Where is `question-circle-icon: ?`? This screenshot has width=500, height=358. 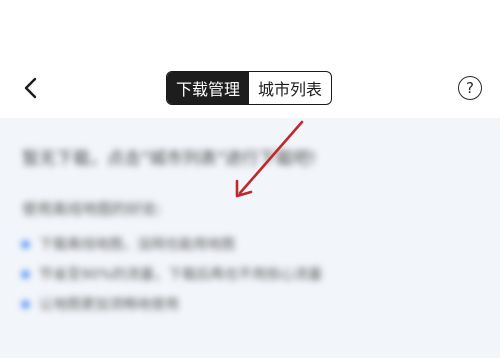 question-circle-icon: ? is located at coordinates (470, 88).